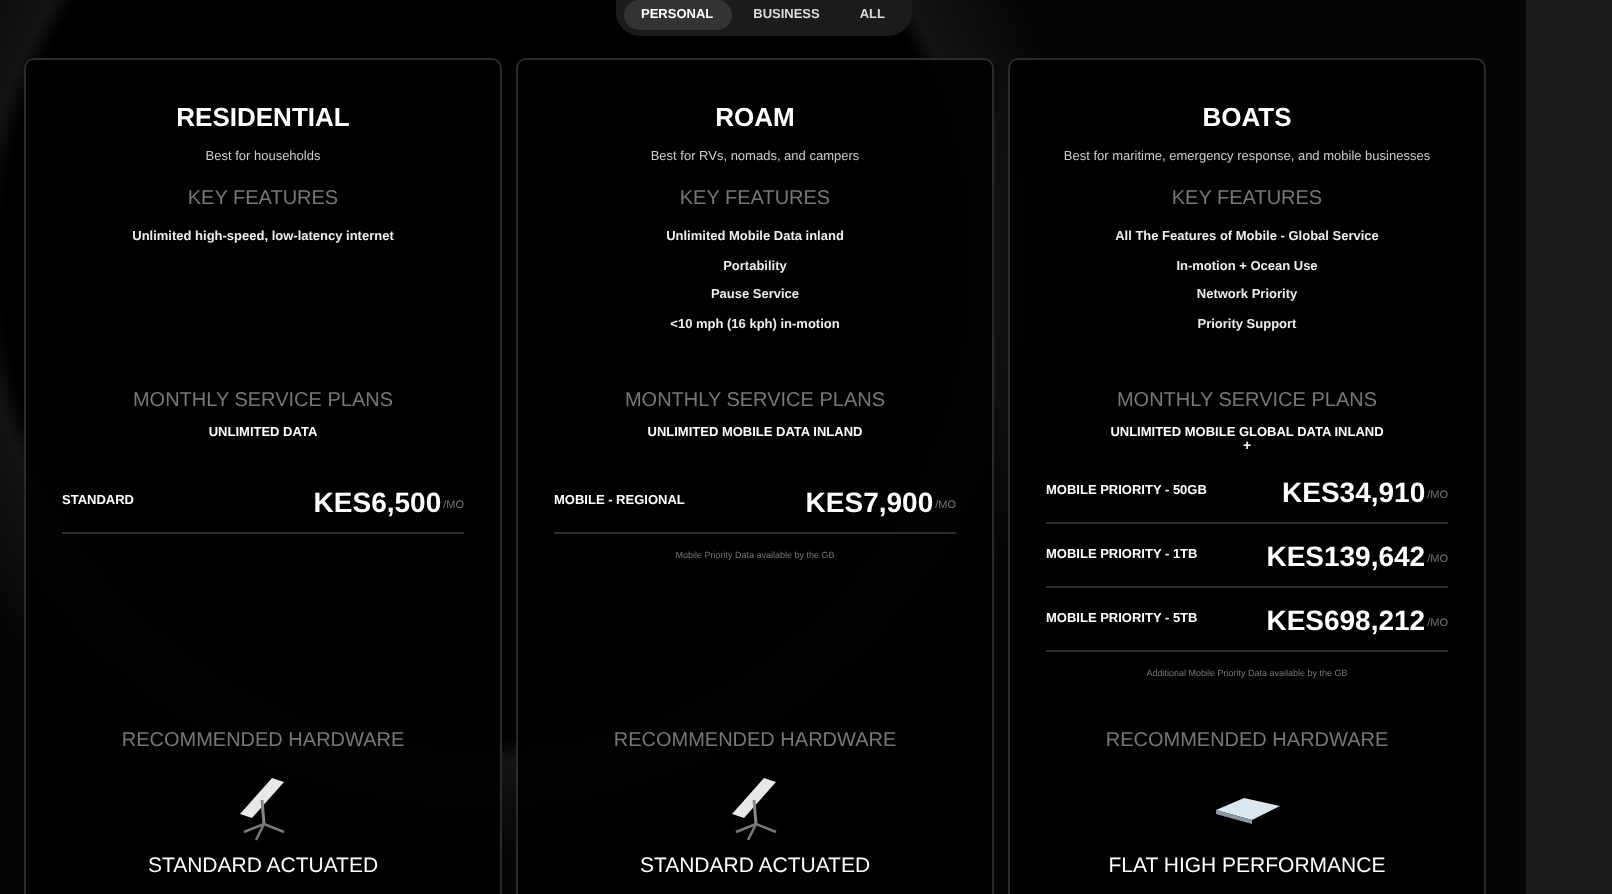 The height and width of the screenshot is (894, 1612). Describe the element at coordinates (377, 501) in the screenshot. I see `plan-price: KES6,500` at that location.